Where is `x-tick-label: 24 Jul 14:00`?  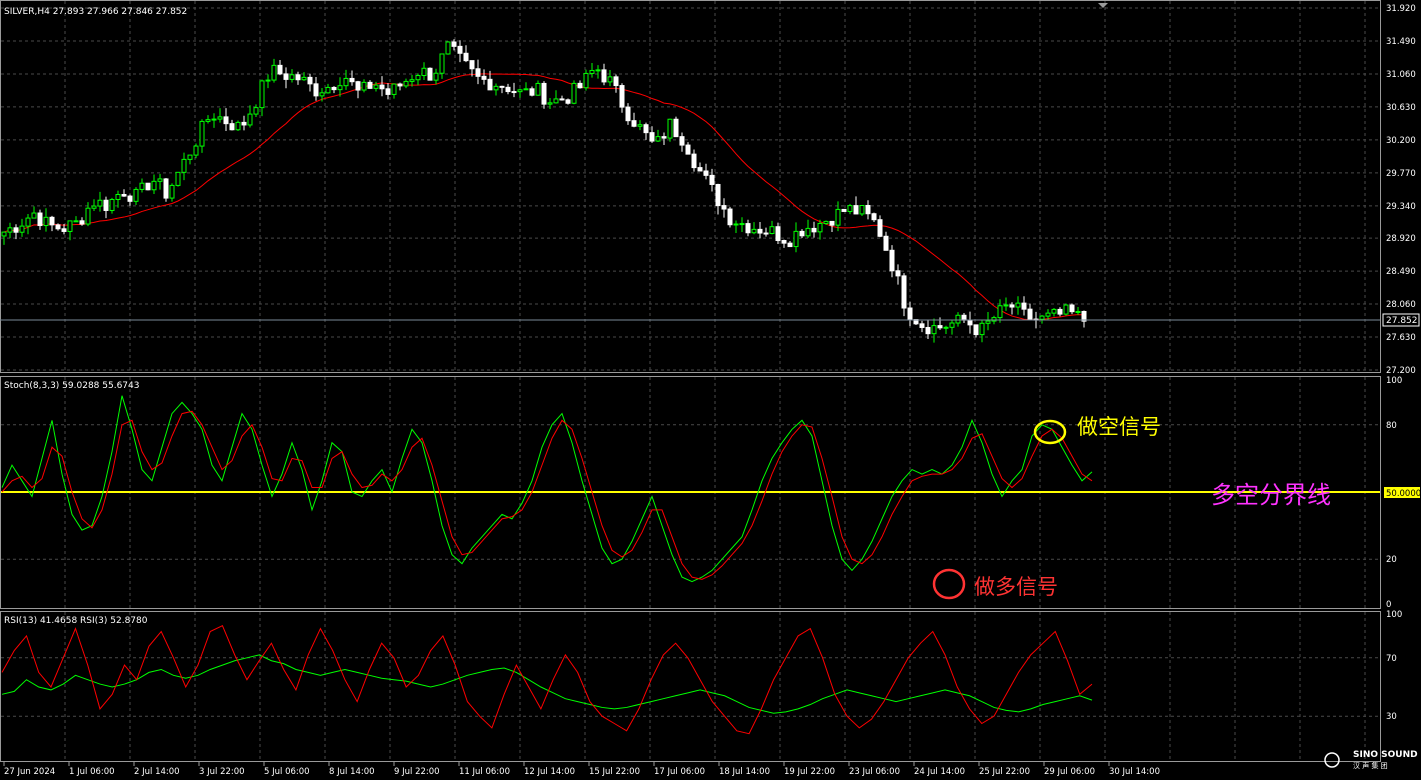
x-tick-label: 24 Jul 14:00 is located at coordinates (939, 772).